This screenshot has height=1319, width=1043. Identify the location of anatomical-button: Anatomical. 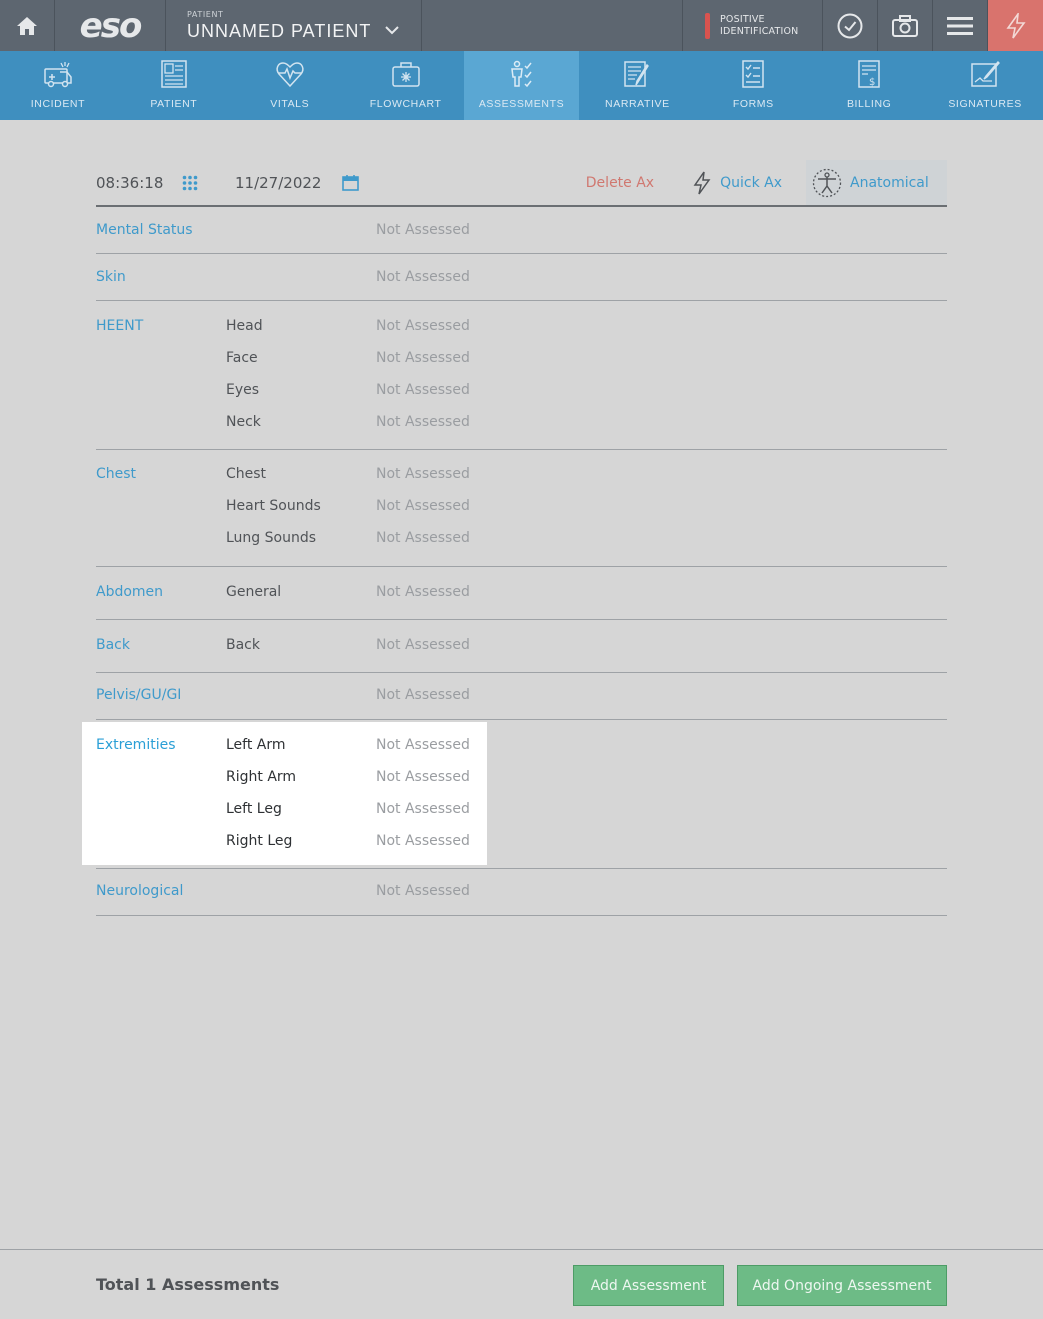
(876, 182).